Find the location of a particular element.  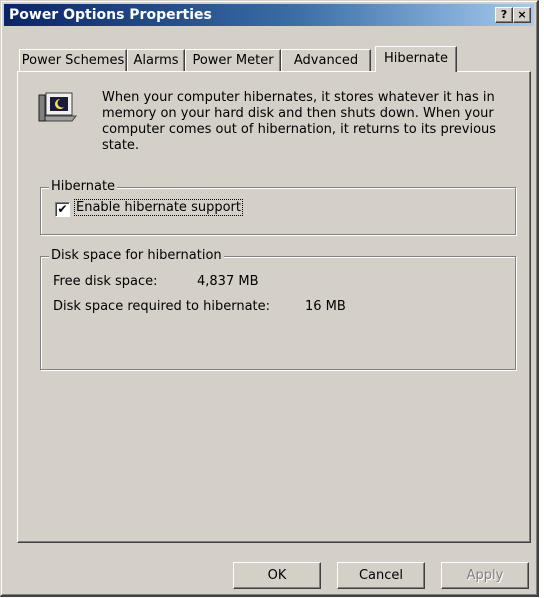

title-bar: Power Options Properties ? × is located at coordinates (269, 15).